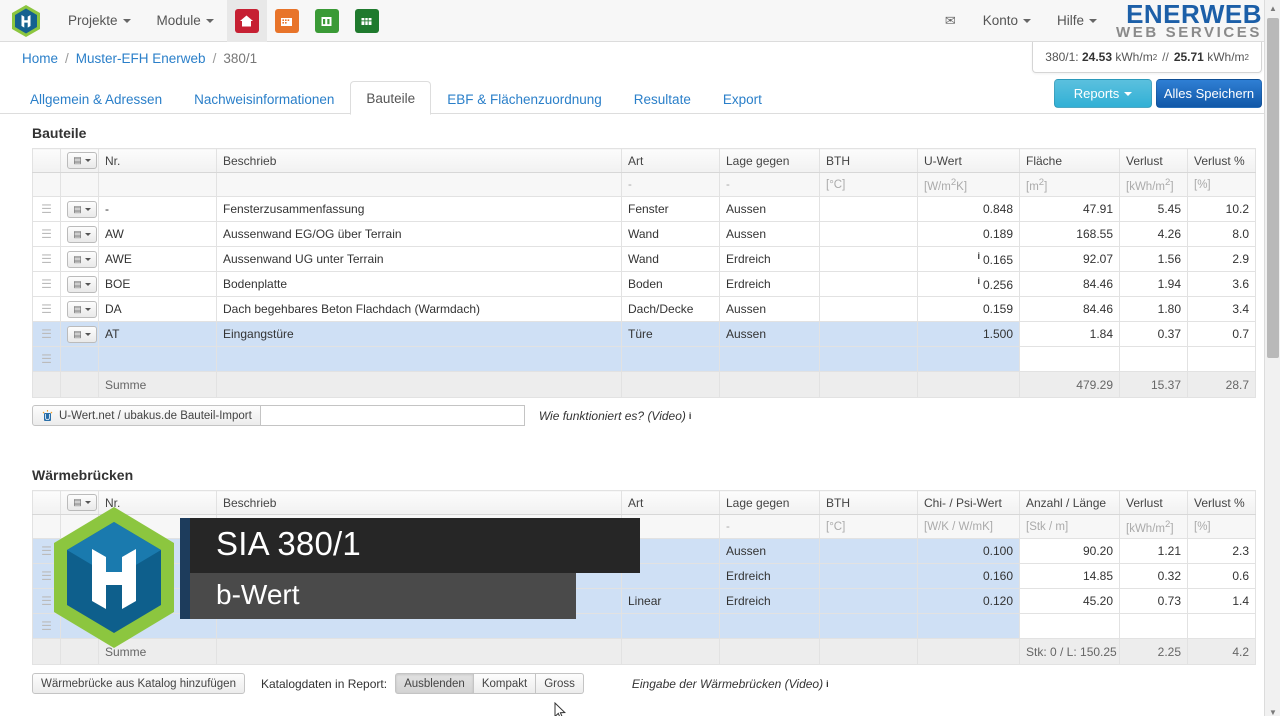 The height and width of the screenshot is (720, 1280). Describe the element at coordinates (670, 359) in the screenshot. I see `cell-art` at that location.